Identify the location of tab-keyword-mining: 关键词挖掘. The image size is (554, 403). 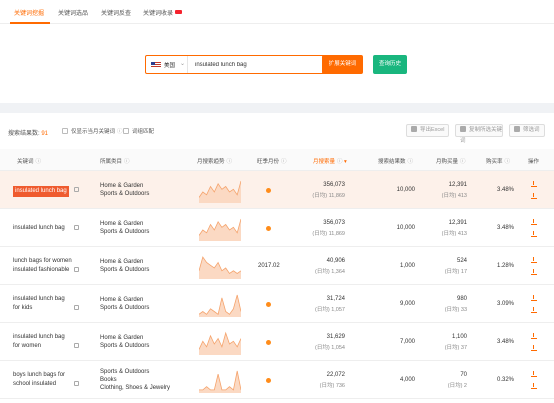
(29, 12).